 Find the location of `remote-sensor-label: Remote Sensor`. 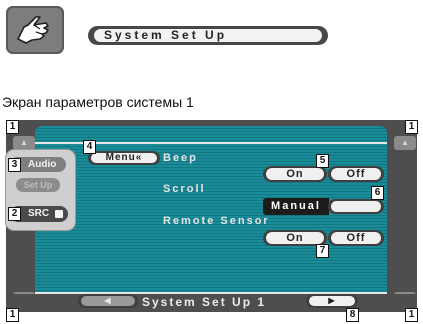

remote-sensor-label: Remote Sensor is located at coordinates (216, 221).